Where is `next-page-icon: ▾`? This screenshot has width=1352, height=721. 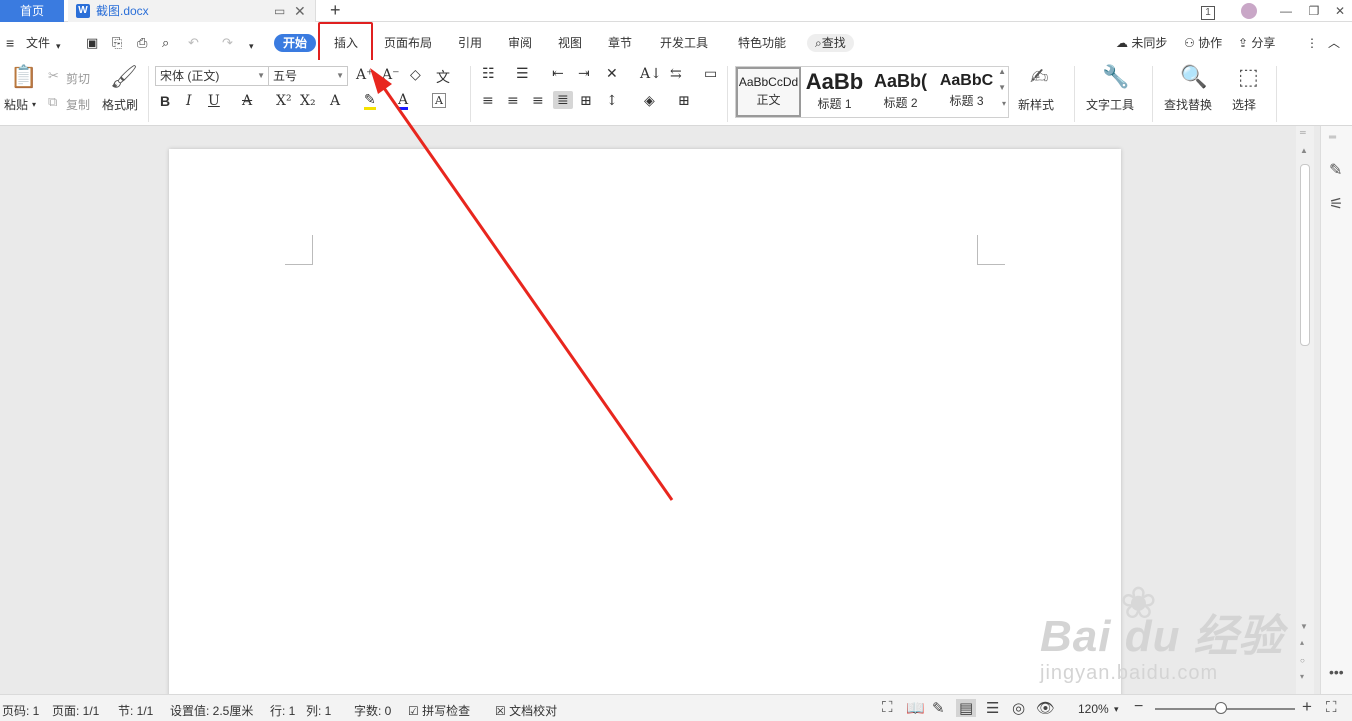 next-page-icon: ▾ is located at coordinates (1302, 676).